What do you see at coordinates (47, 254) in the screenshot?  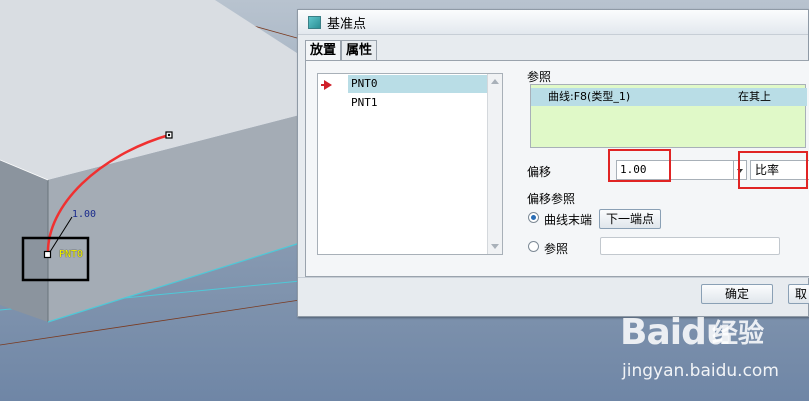 I see `datum-point-marker` at bounding box center [47, 254].